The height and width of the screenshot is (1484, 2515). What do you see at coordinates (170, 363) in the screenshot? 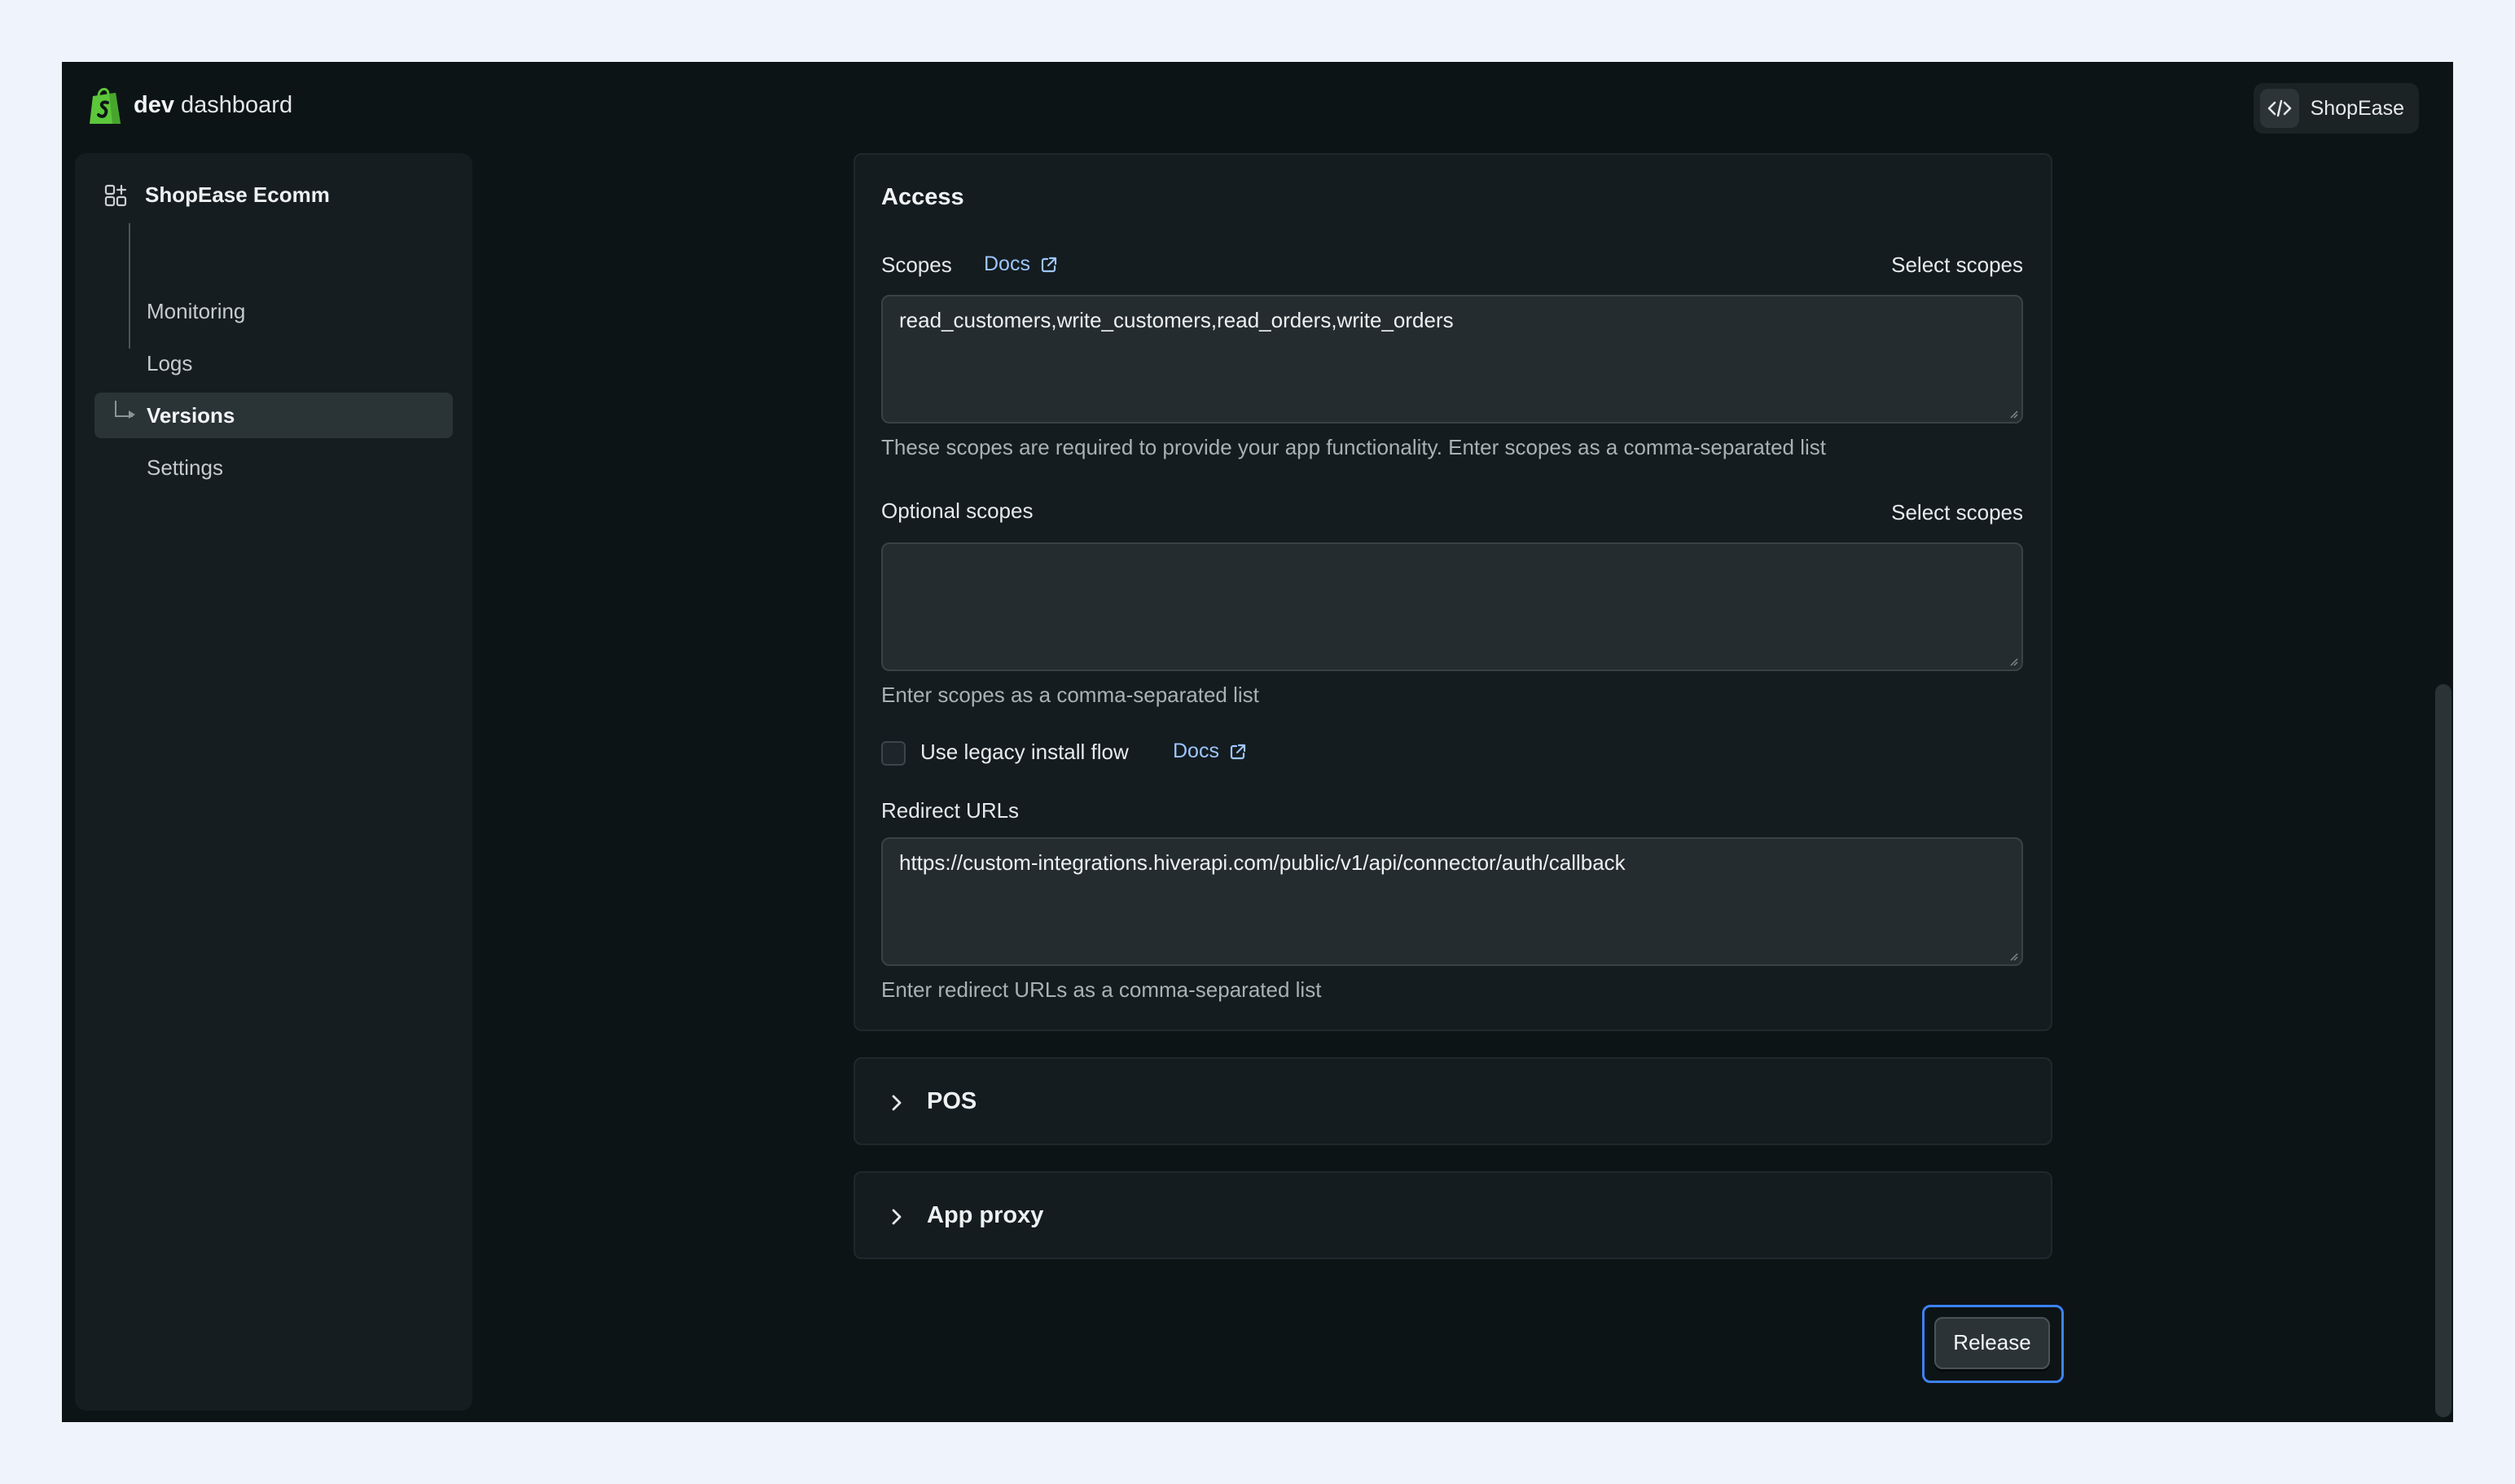
I see `sidebar-item-label: Logs` at bounding box center [170, 363].